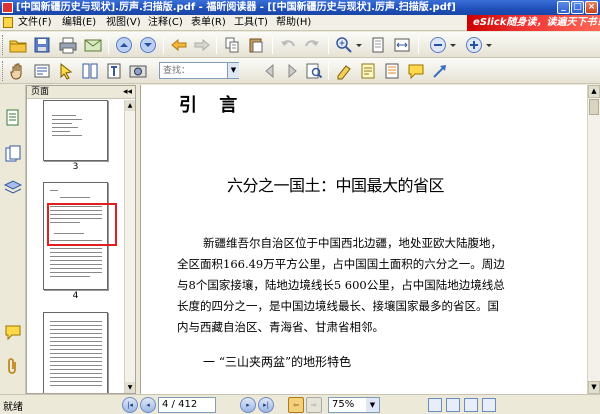 The width and height of the screenshot is (600, 414). Describe the element at coordinates (256, 45) in the screenshot. I see `paste-icon` at that location.